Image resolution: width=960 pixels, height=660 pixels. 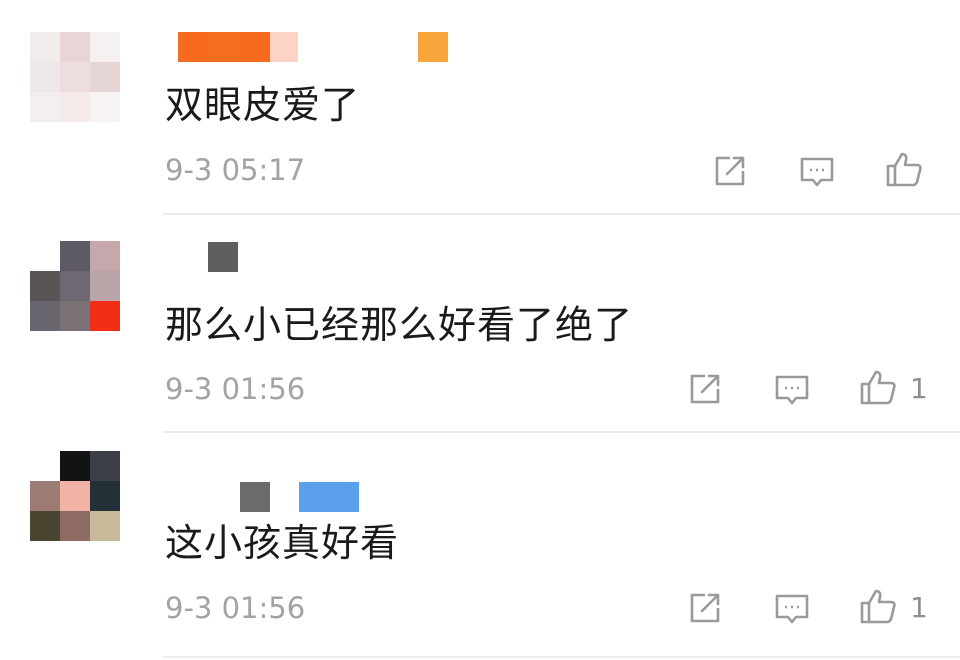 I want to click on comment-time: 9-3 05:17, so click(x=235, y=170).